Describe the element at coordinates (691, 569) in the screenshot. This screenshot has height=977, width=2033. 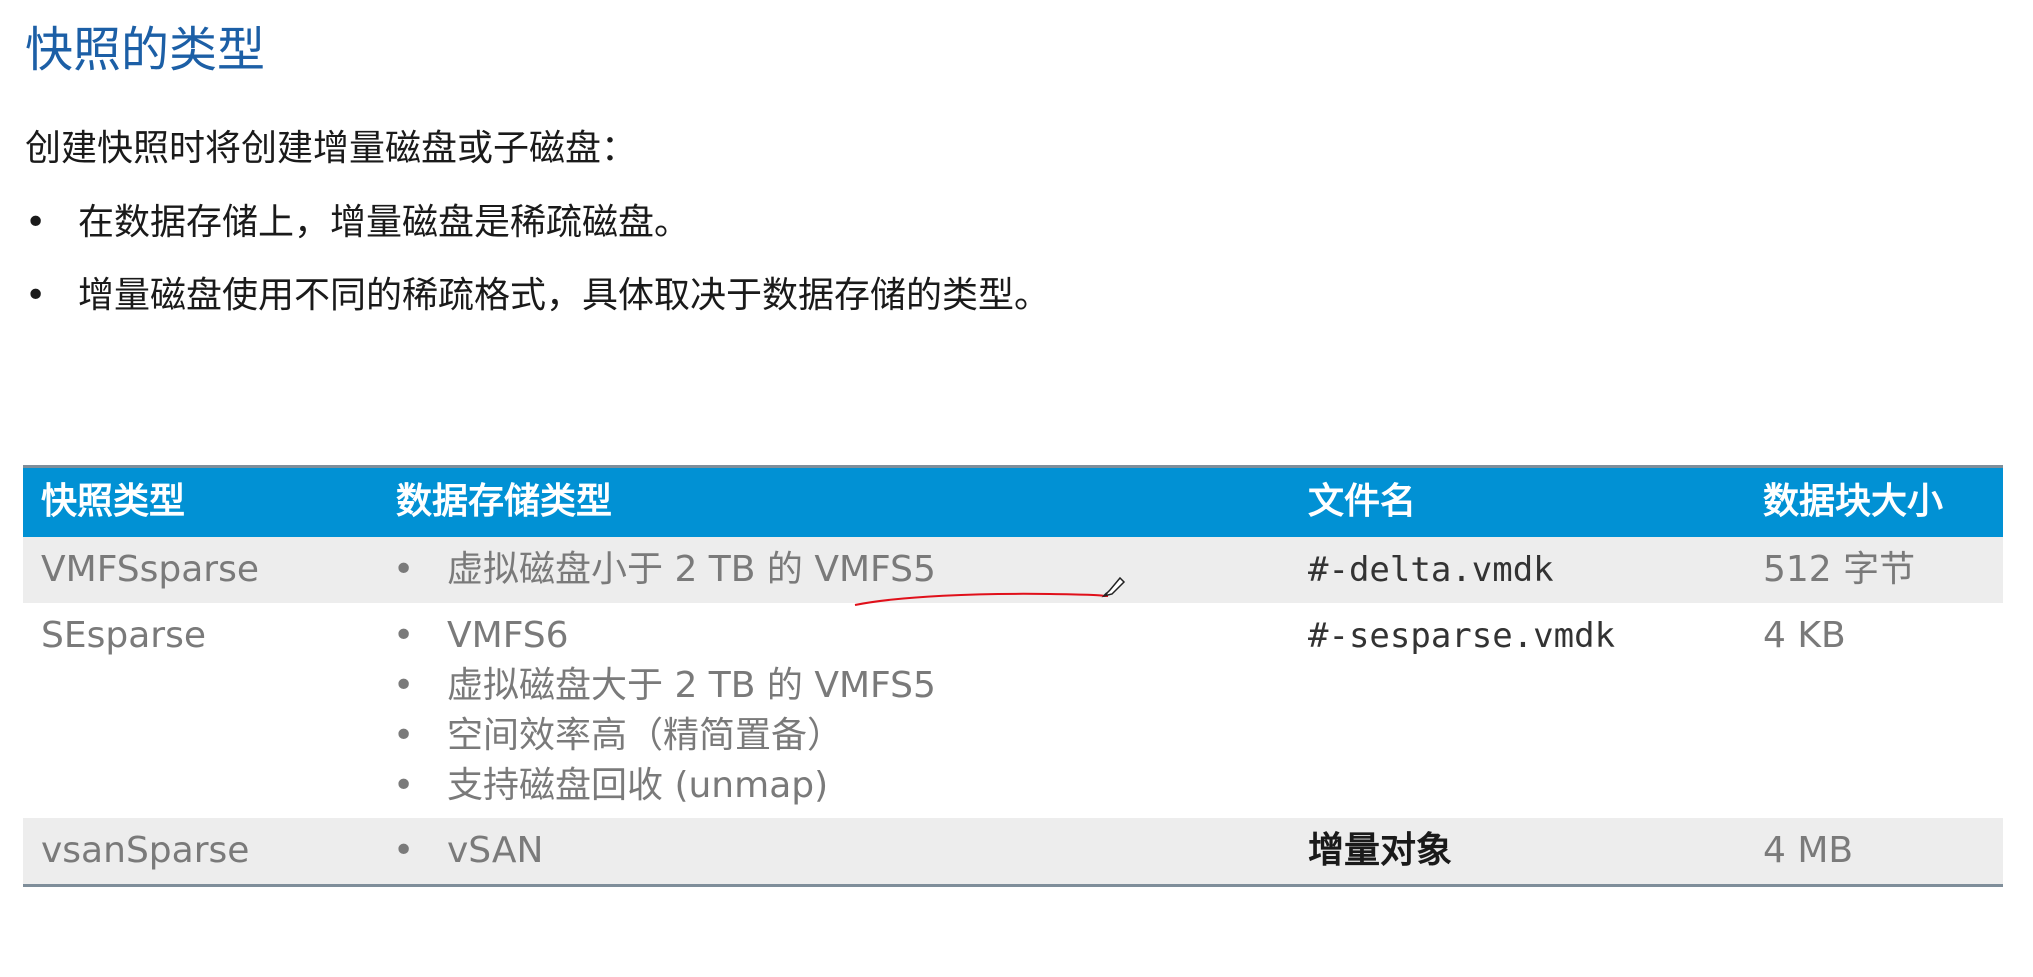
I see `datastore-bullet-text: 虚拟磁盘小于 2 TB 的 VMFS5` at that location.